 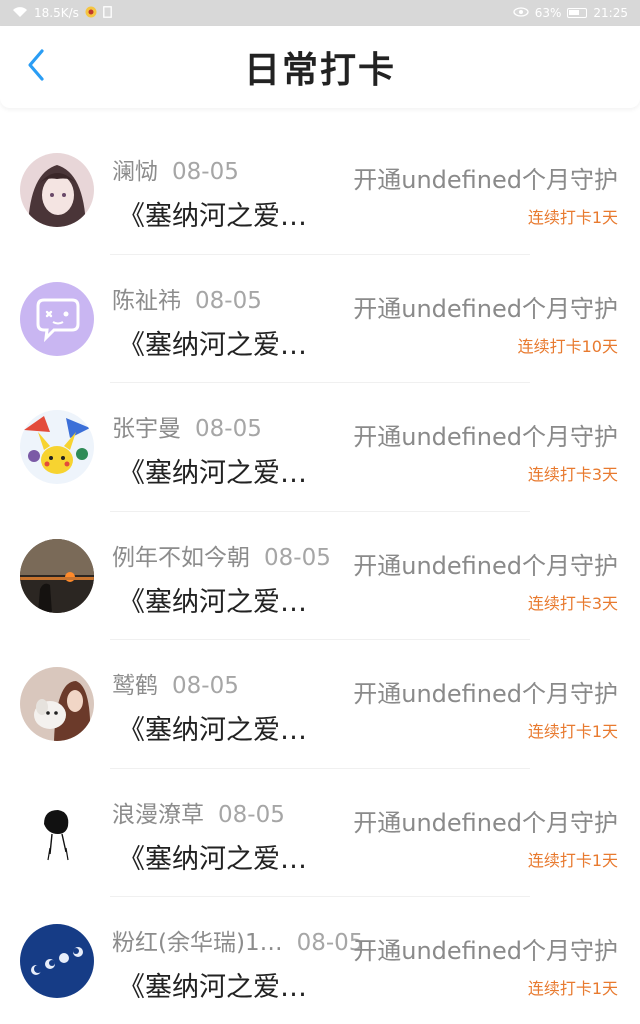 I want to click on anime-girl-avatar, so click(x=57, y=190).